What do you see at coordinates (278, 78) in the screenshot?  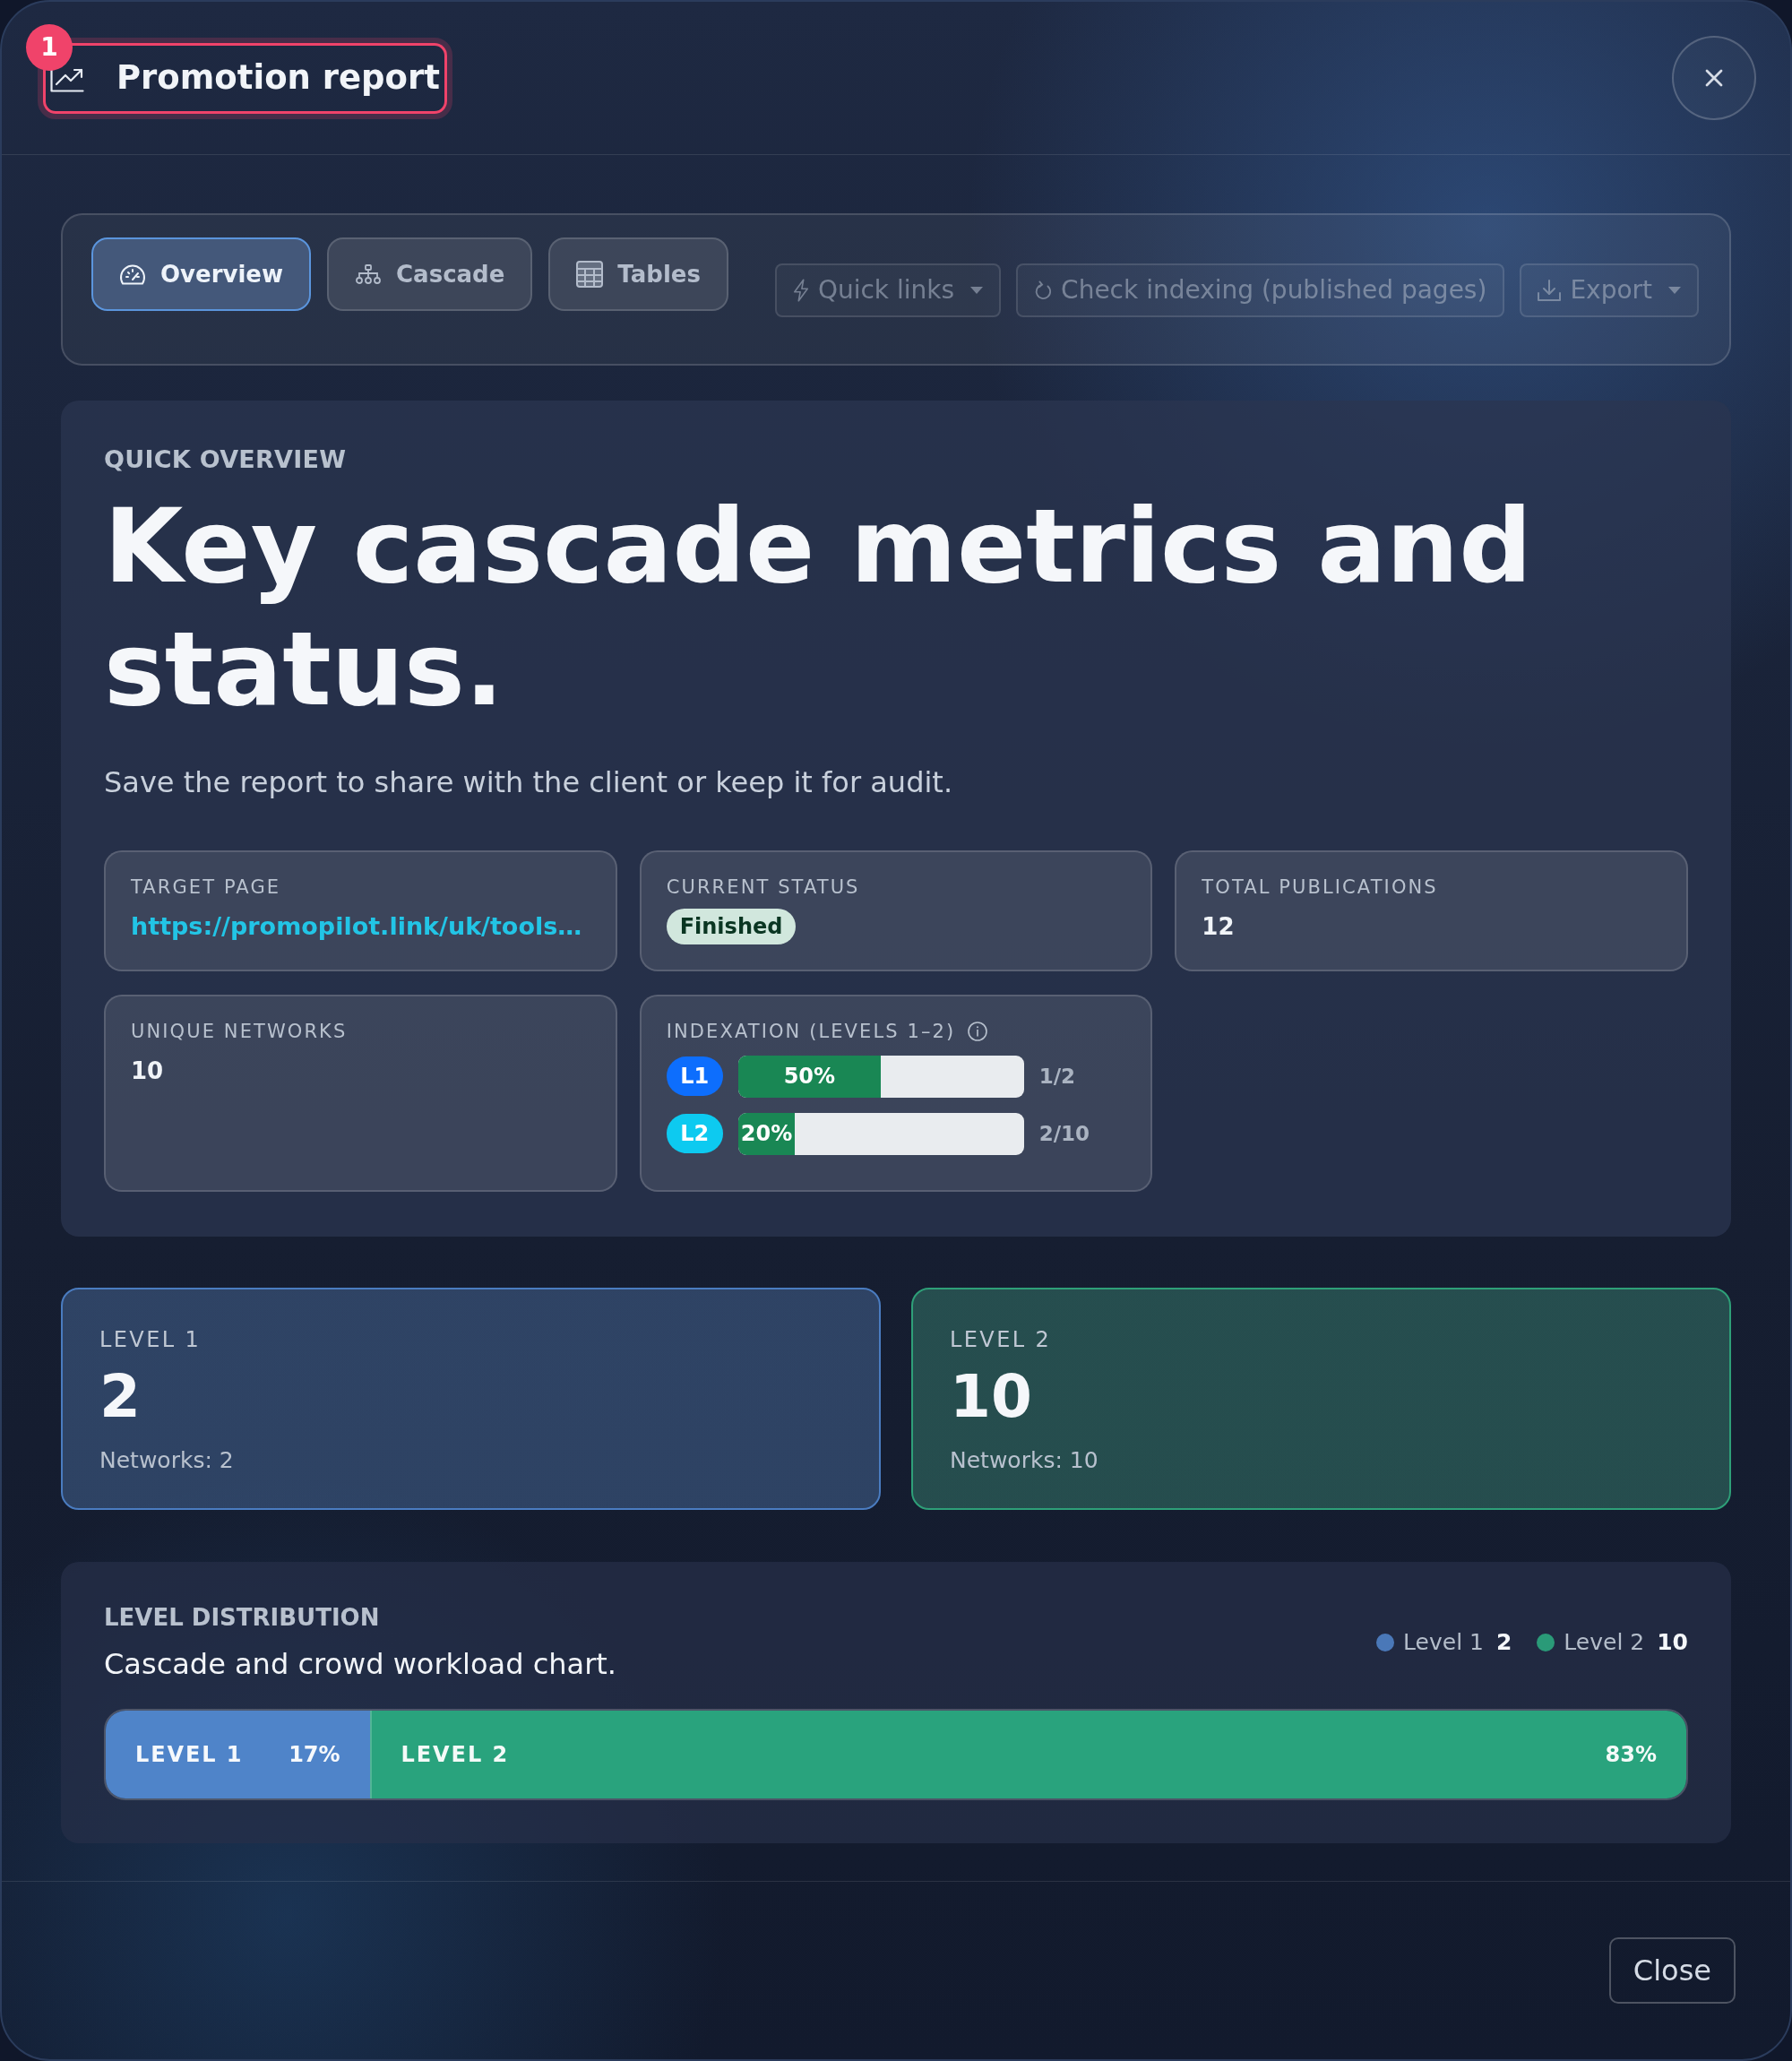 I see `window-title: Promotion report` at bounding box center [278, 78].